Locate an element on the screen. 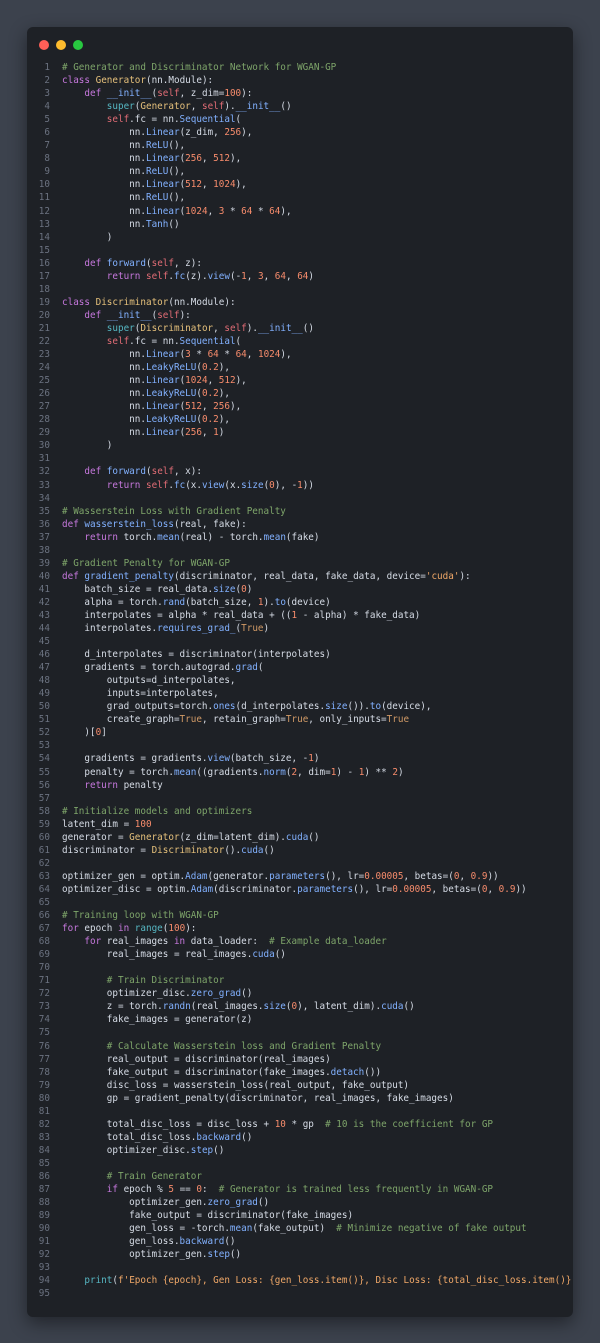 This screenshot has height=1343, width=600. line-number: 87 is located at coordinates (44, 1190).